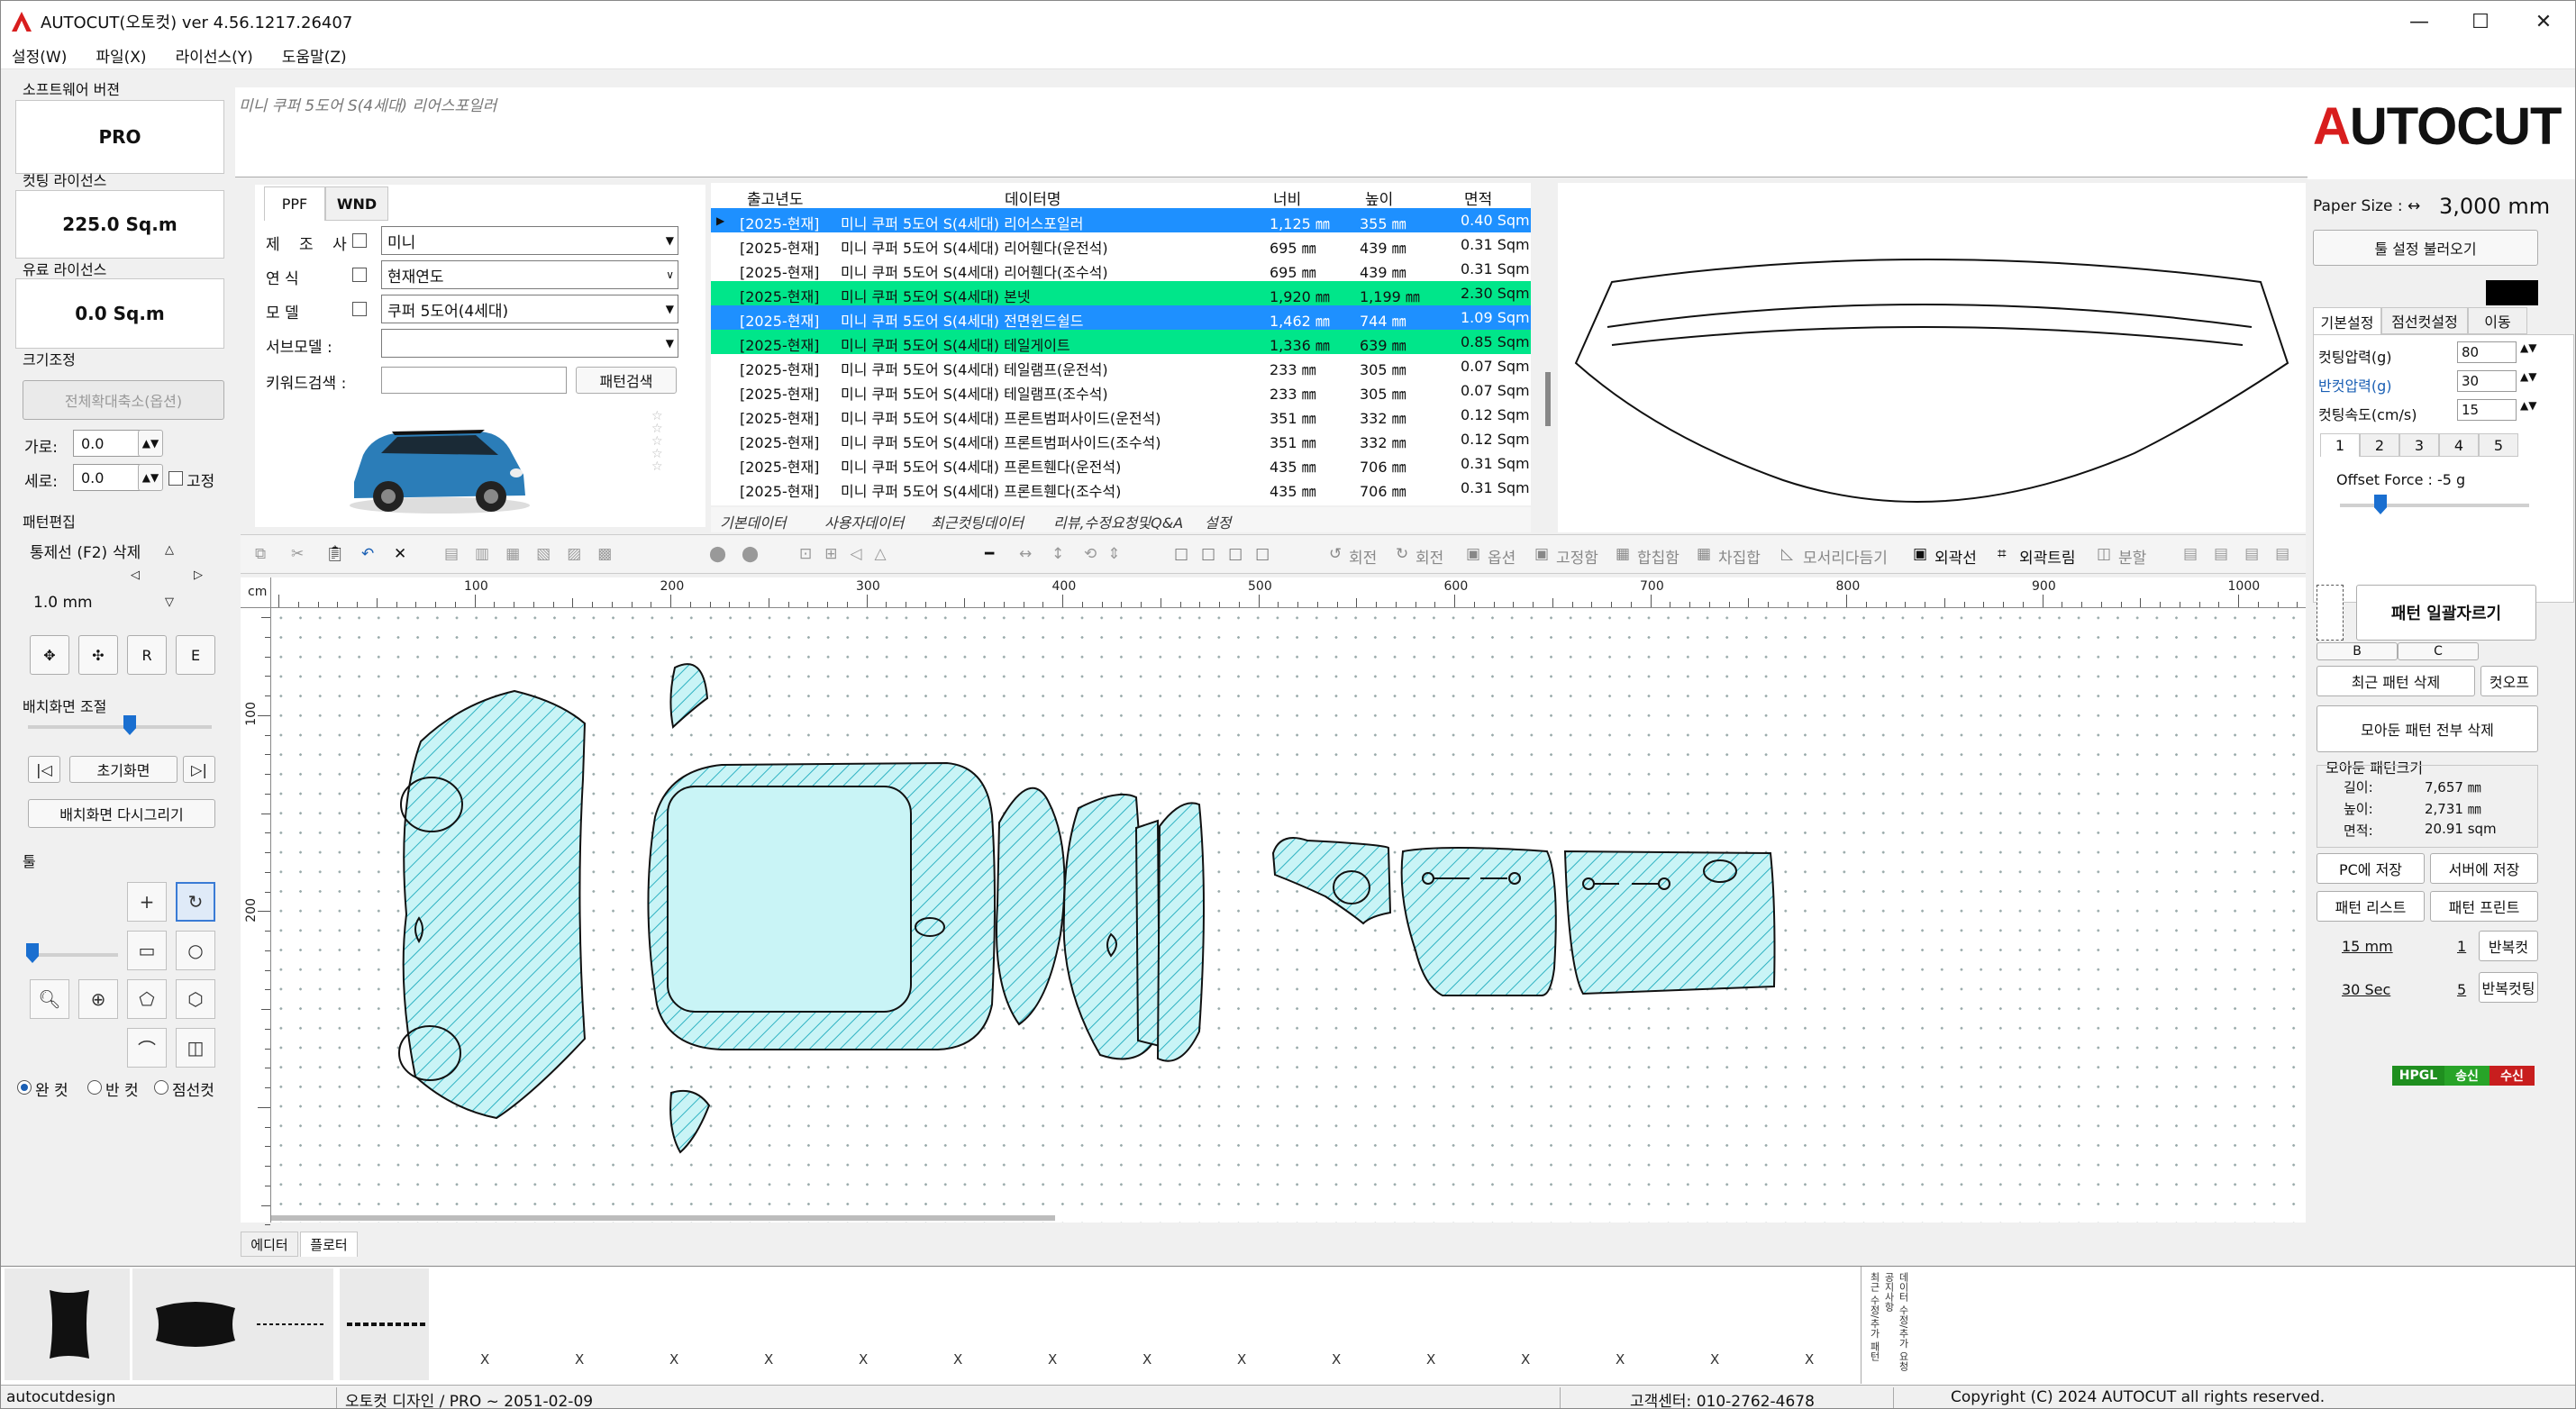 This screenshot has width=2576, height=1409. I want to click on save-pc-button: PC에 저장, so click(2371, 868).